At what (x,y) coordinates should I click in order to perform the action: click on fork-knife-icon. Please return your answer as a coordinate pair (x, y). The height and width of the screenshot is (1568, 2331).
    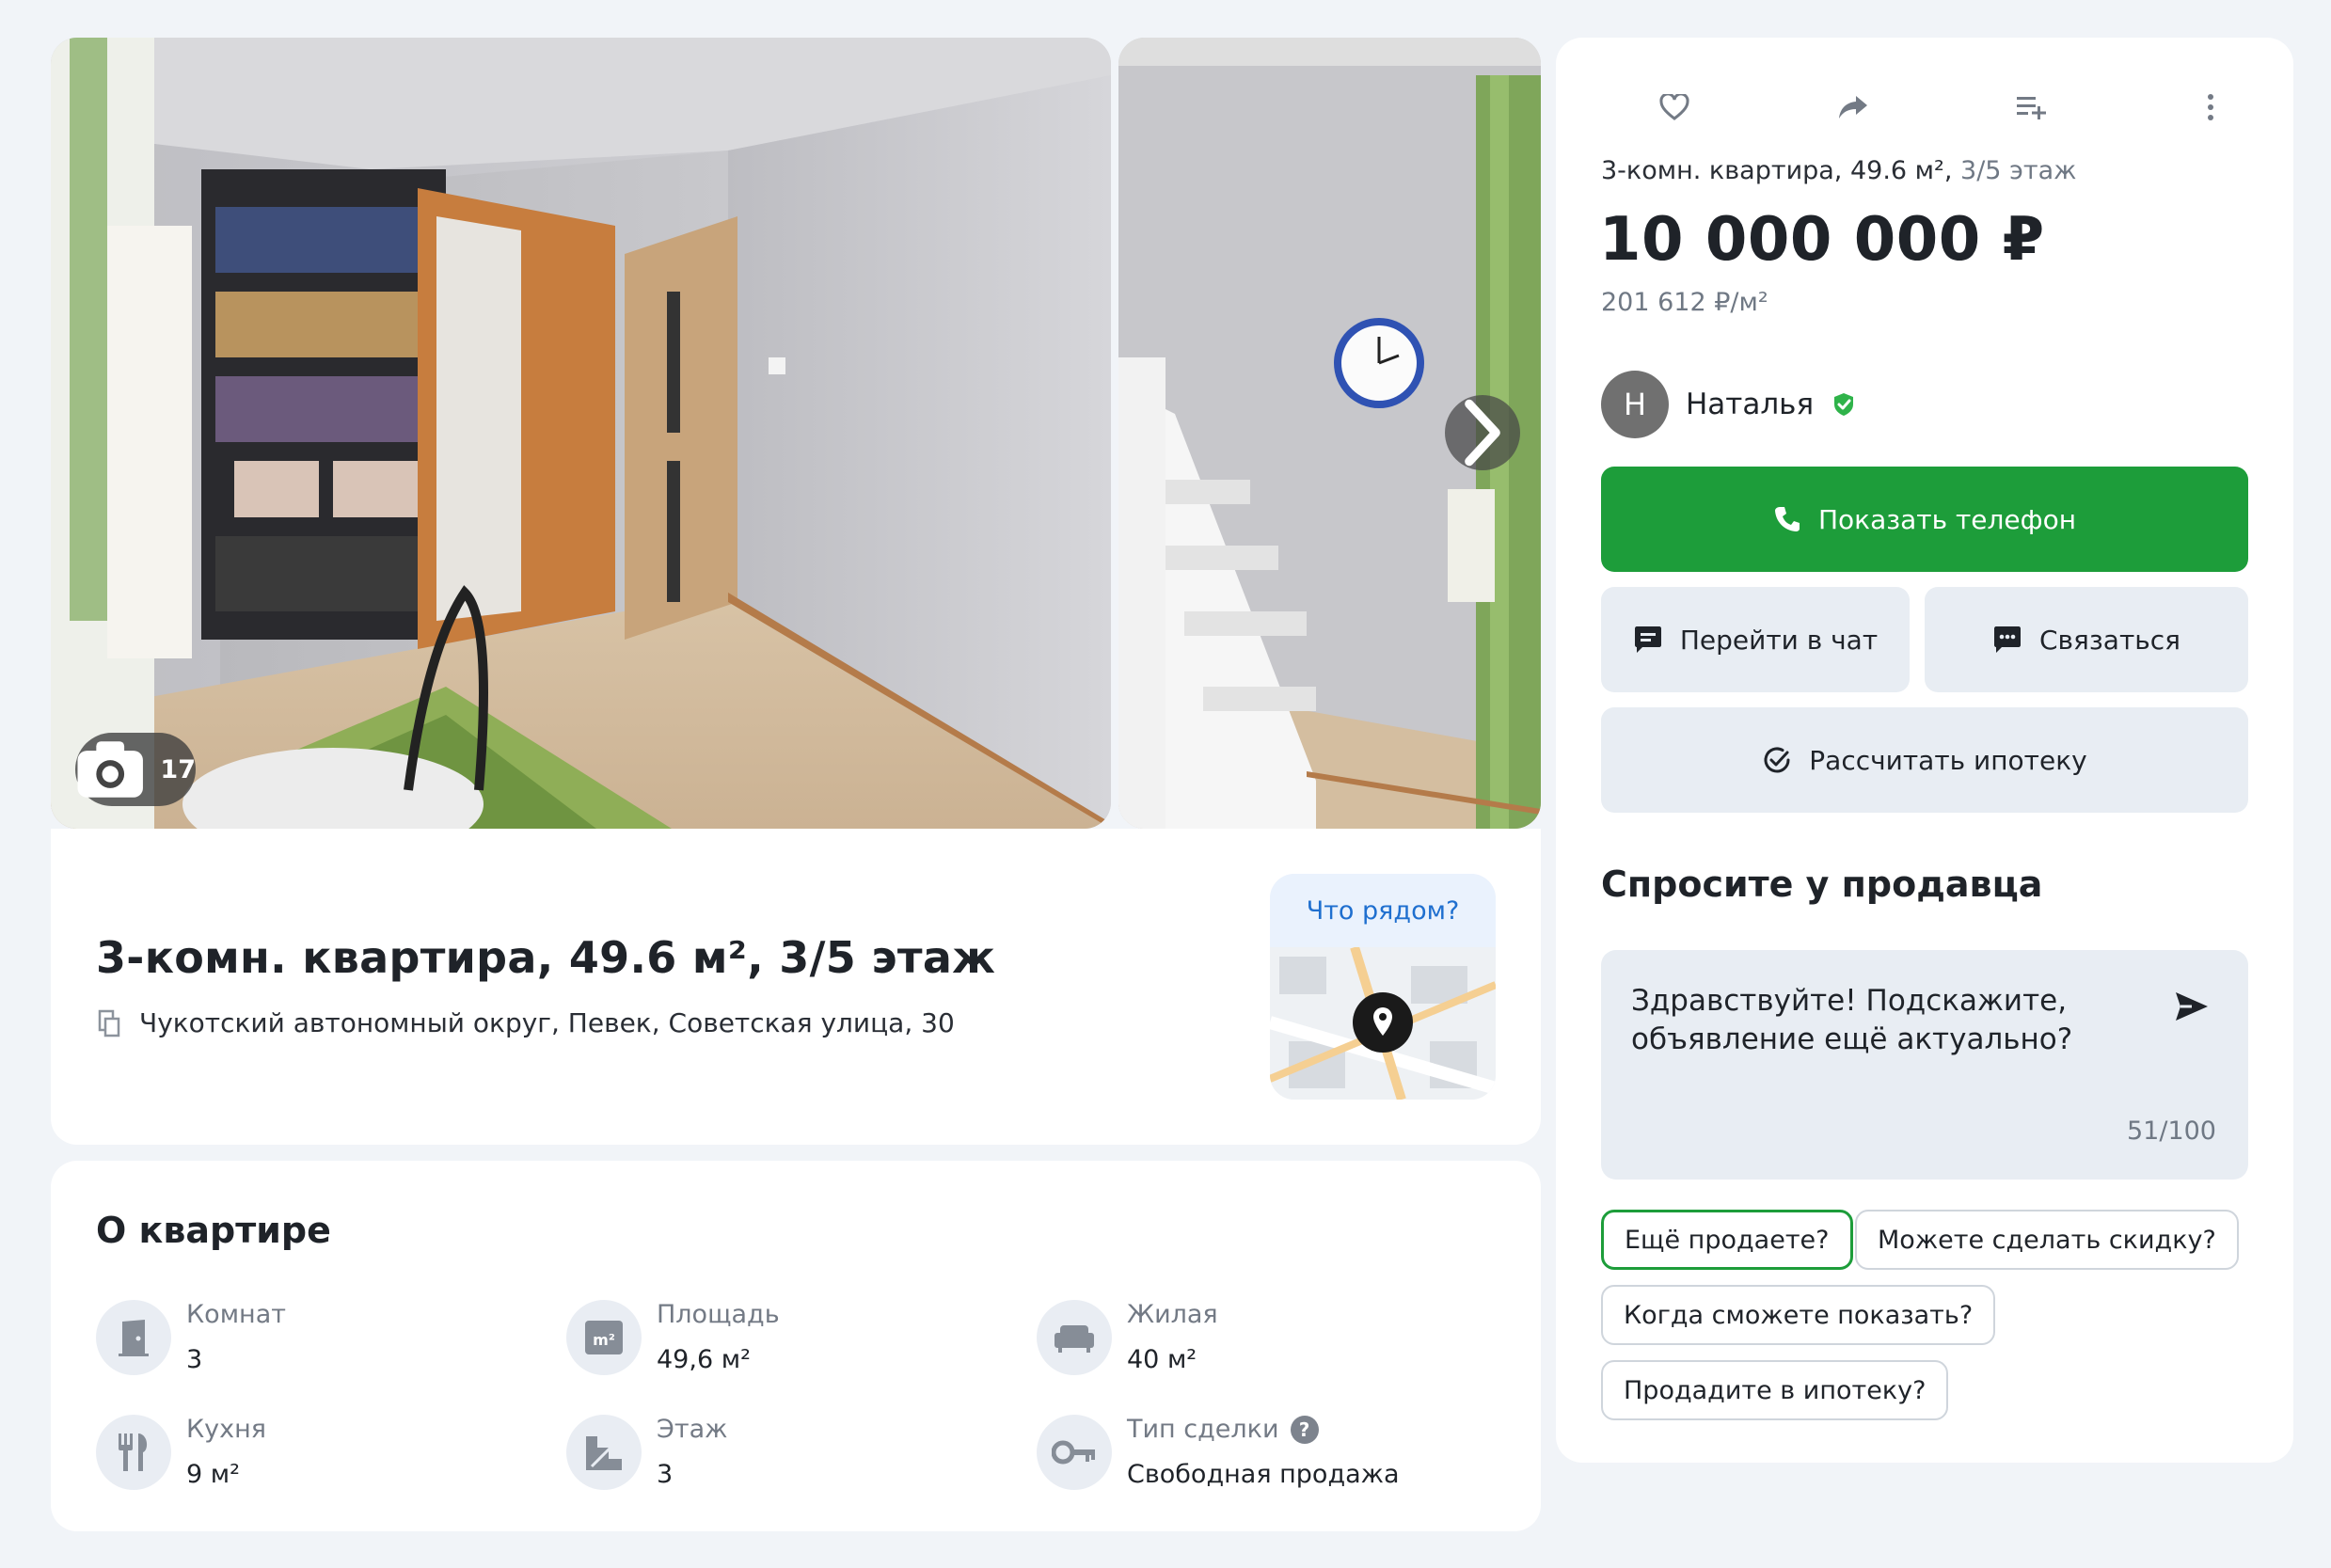
    Looking at the image, I should click on (134, 1452).